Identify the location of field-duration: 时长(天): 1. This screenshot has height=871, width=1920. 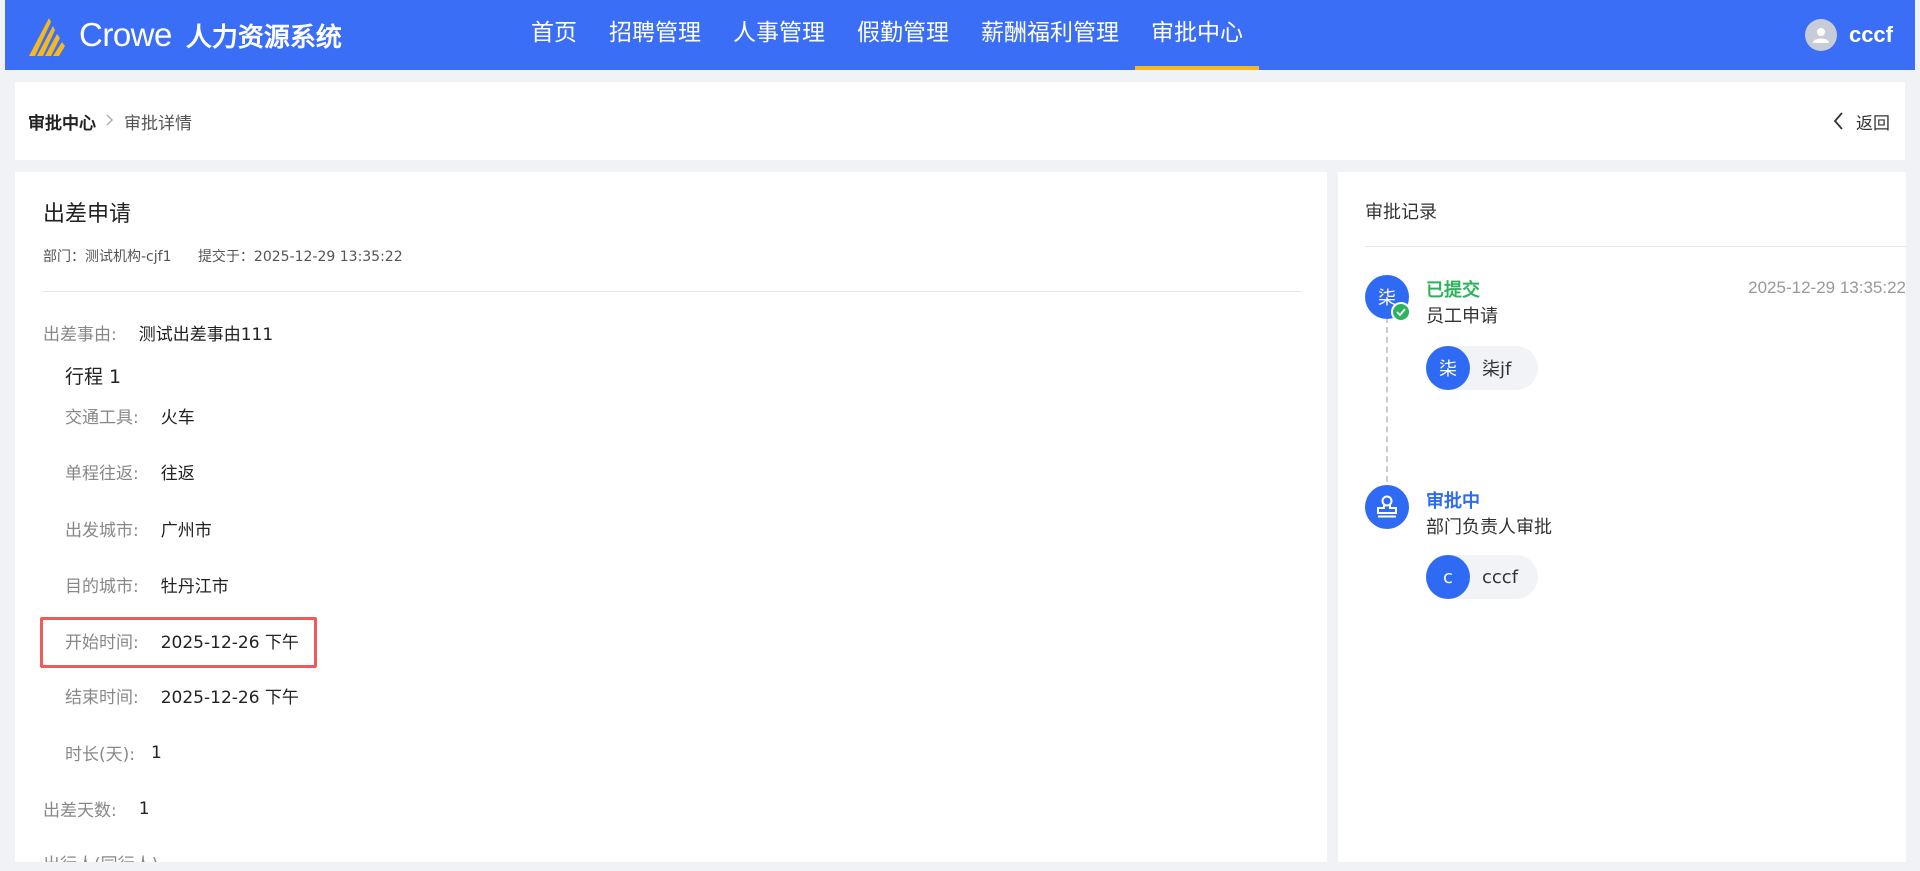
(113, 753).